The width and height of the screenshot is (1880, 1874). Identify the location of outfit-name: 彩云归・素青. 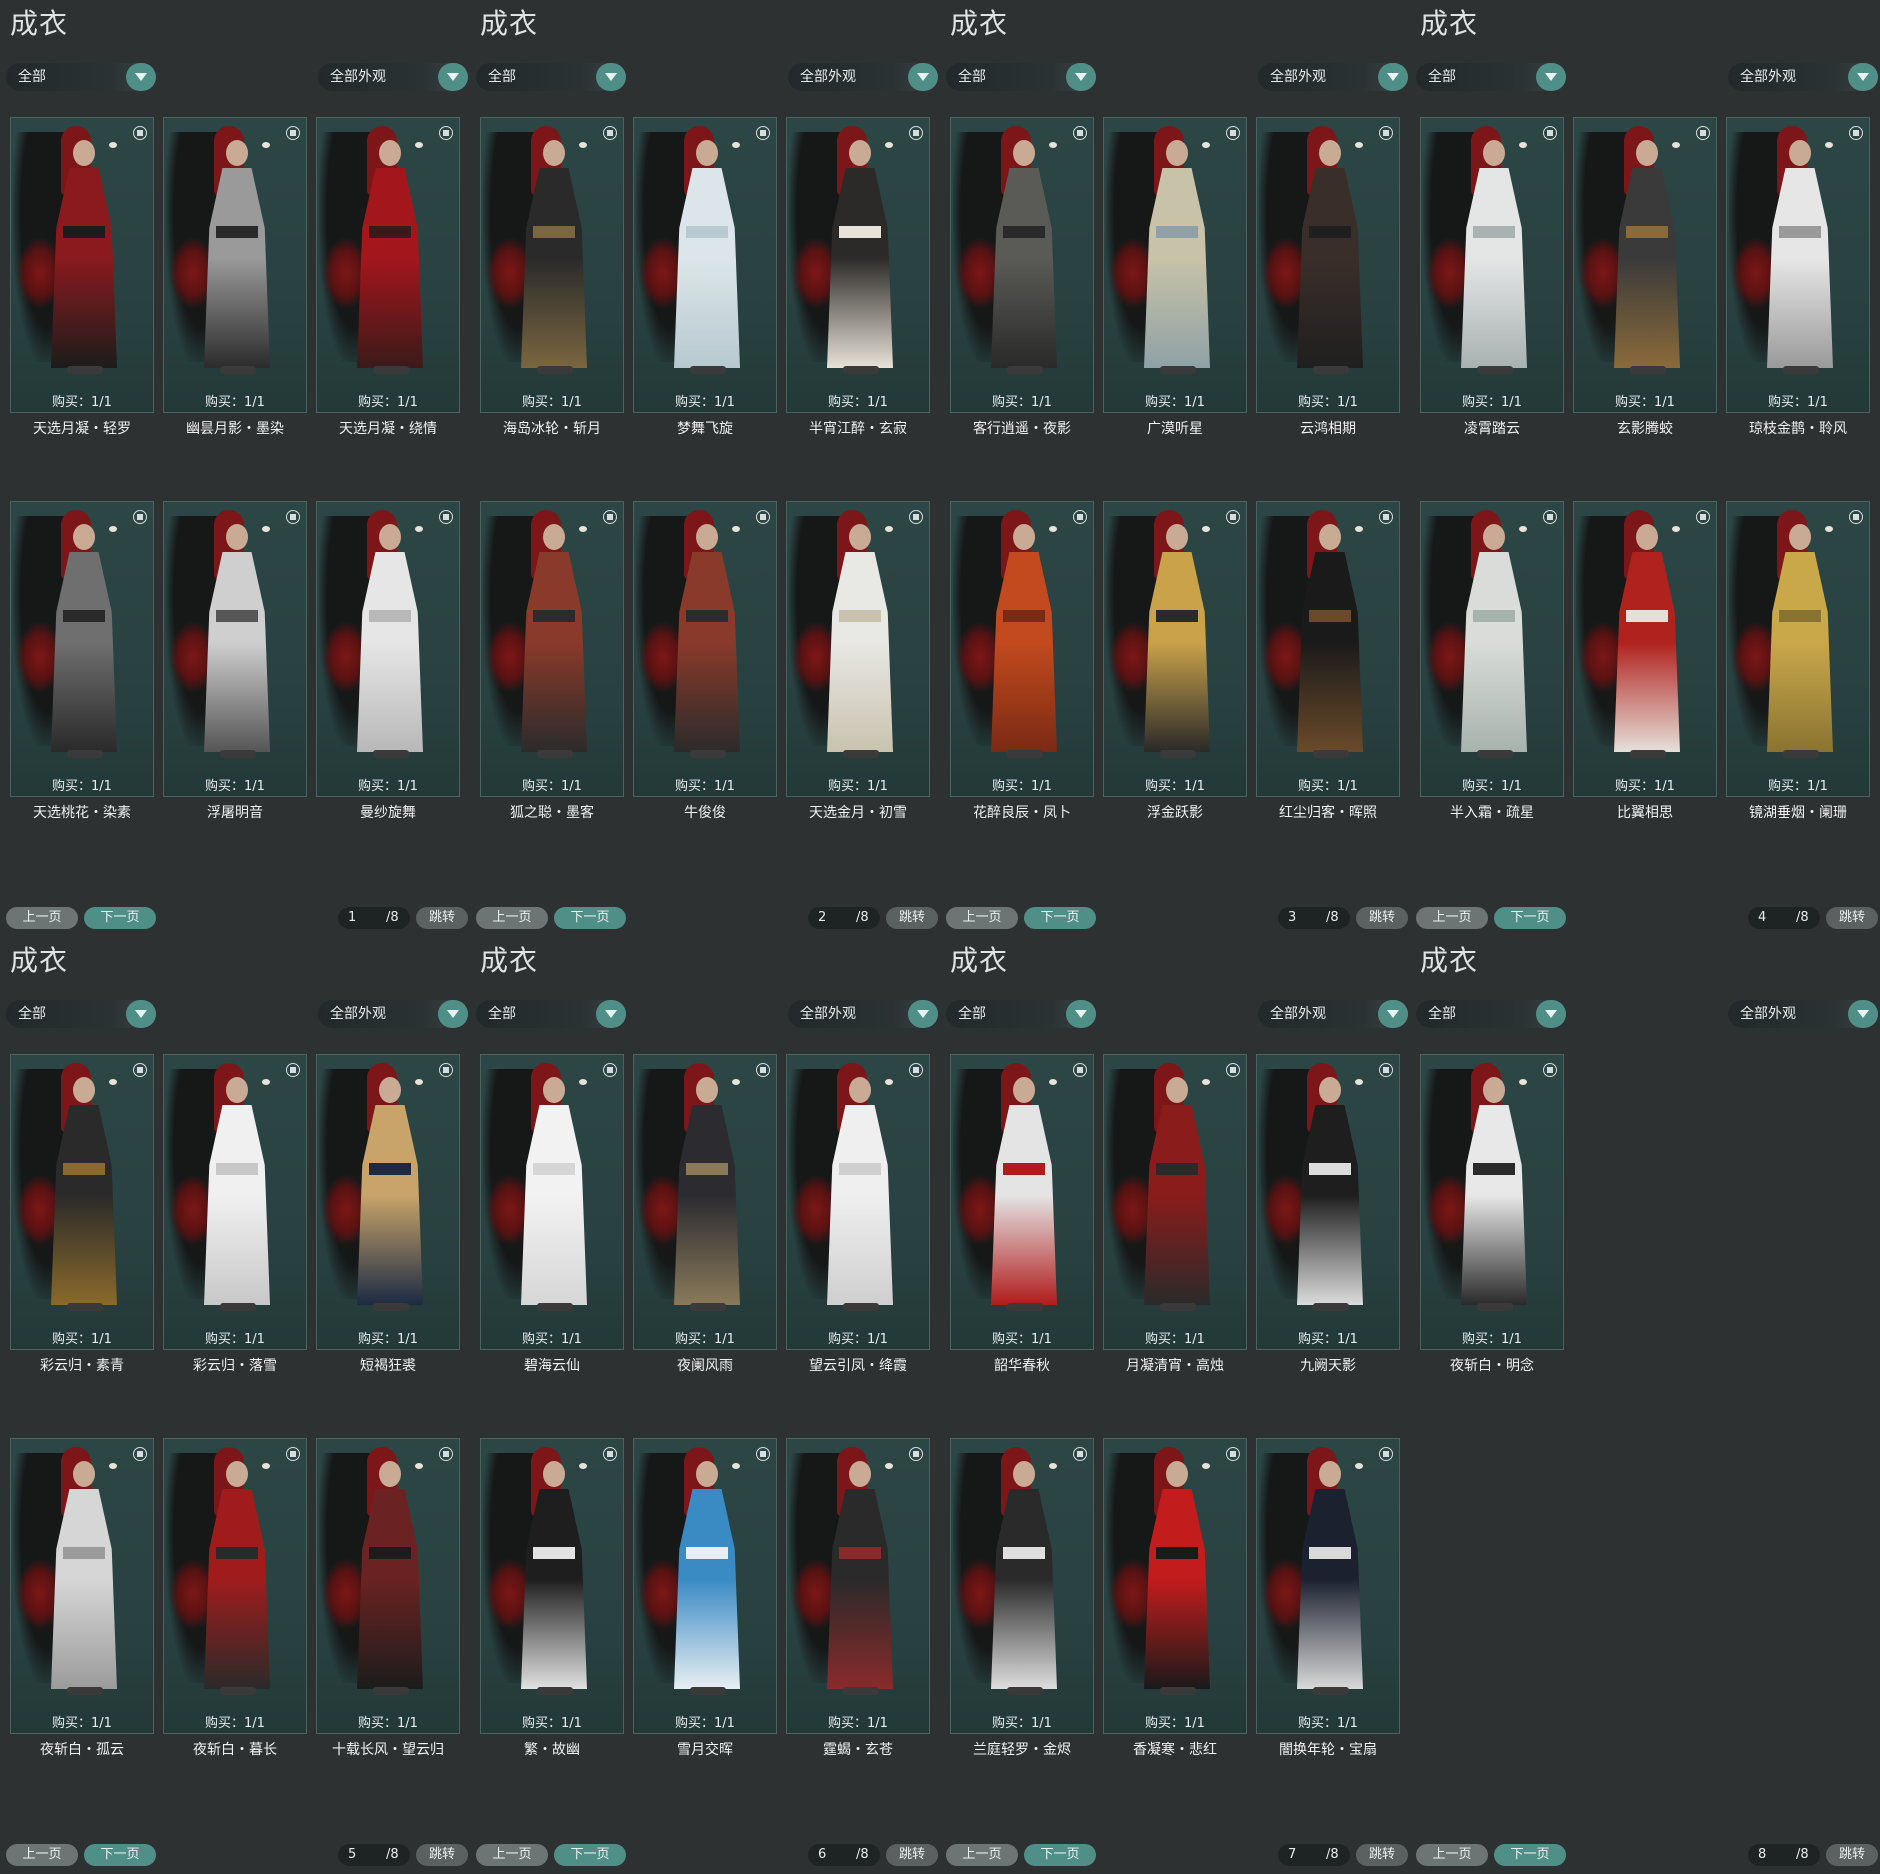
(82, 1366).